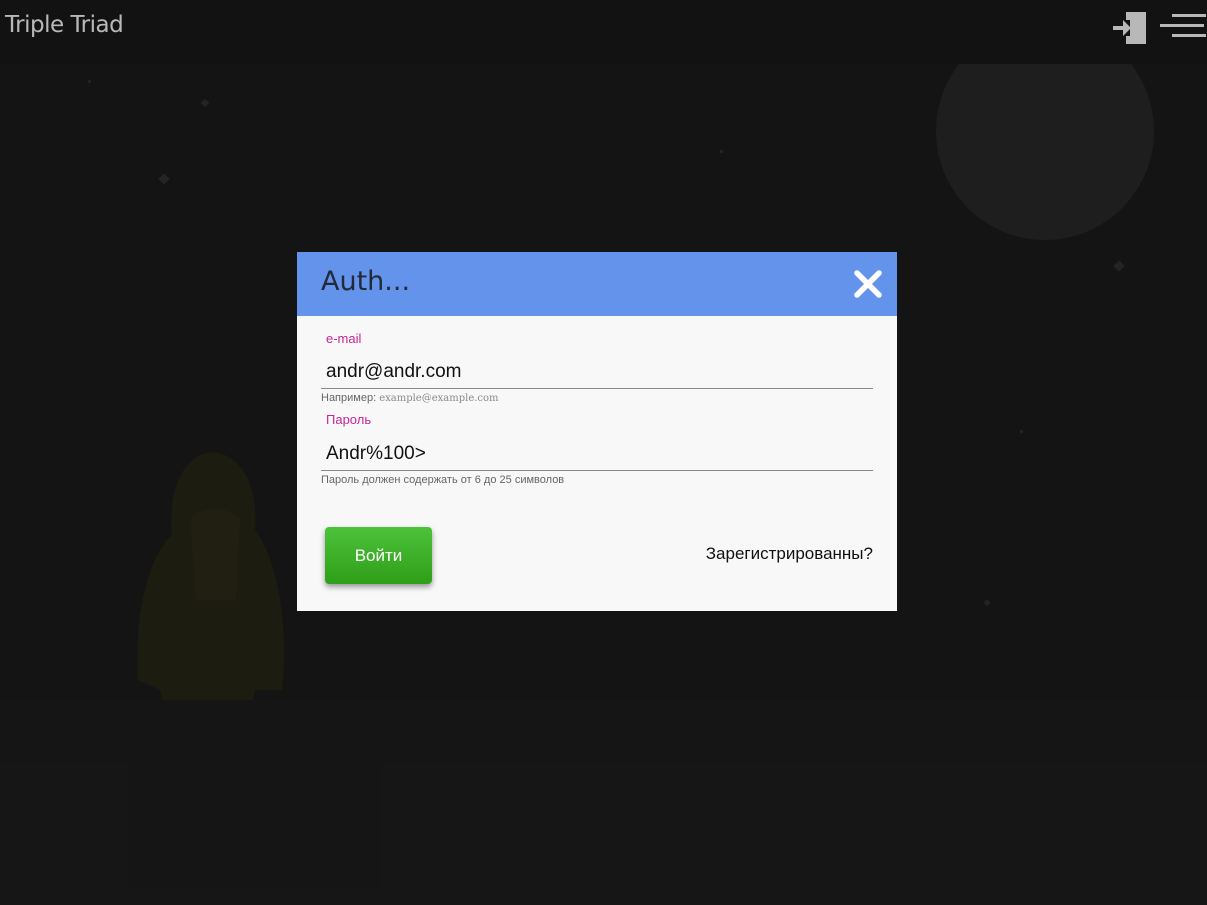 The image size is (1207, 905). Describe the element at coordinates (477, 480) in the screenshot. I see `password-hint-min: 6` at that location.